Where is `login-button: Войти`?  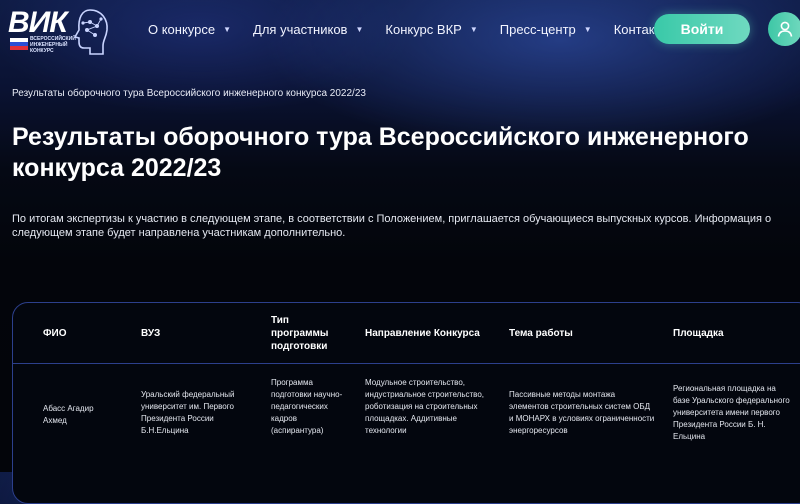 login-button: Войти is located at coordinates (702, 29).